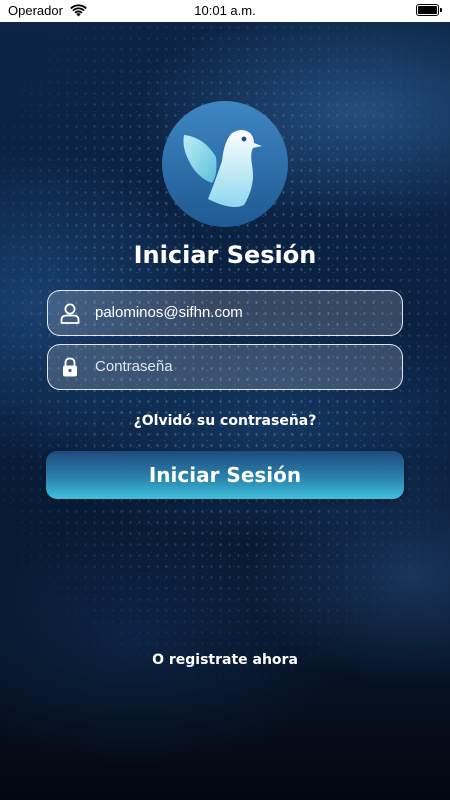  Describe the element at coordinates (225, 660) in the screenshot. I see `register-link: O registrate ahora` at that location.